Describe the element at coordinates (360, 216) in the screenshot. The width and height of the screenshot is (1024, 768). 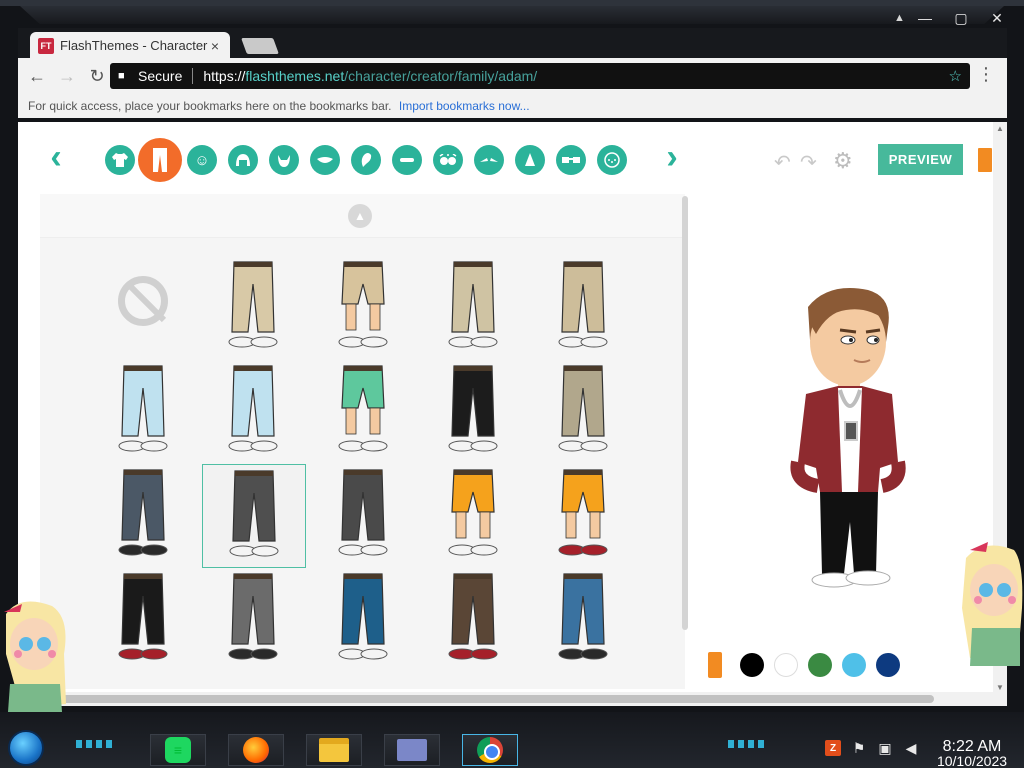
I see `grid-scroll-up-icon: ▲` at that location.